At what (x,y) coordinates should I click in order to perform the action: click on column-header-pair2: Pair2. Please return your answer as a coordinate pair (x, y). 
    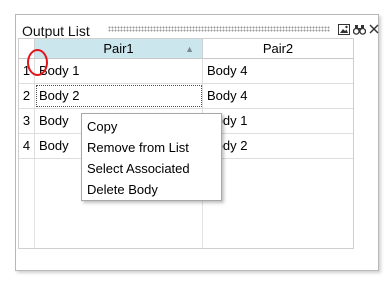
    Looking at the image, I should click on (278, 49).